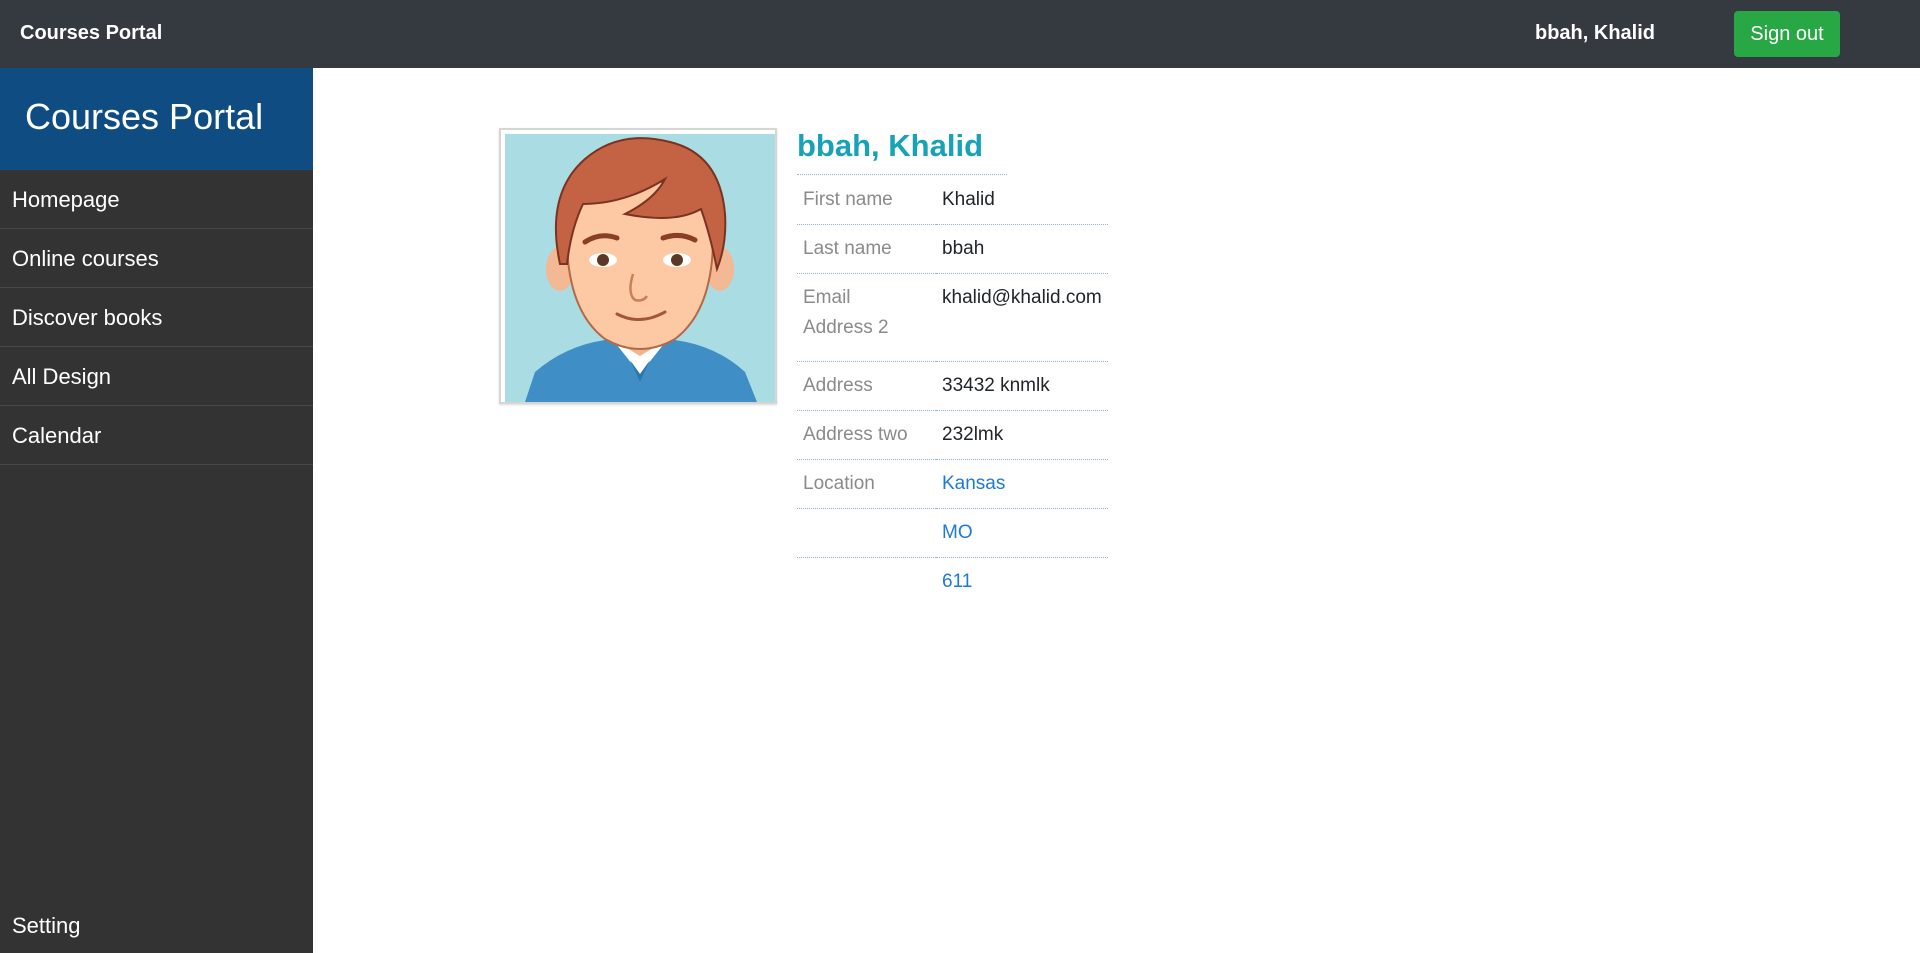  What do you see at coordinates (957, 532) in the screenshot?
I see `location-state-link: MO` at bounding box center [957, 532].